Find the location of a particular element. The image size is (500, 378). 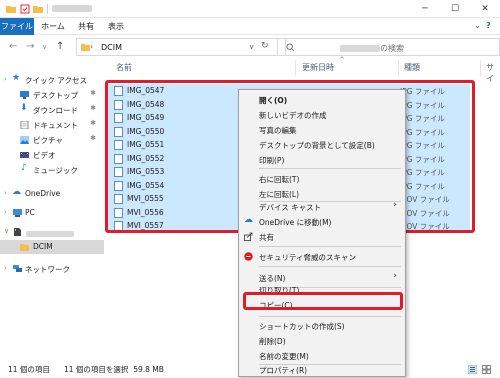

sidebar-label: ミュージック is located at coordinates (55, 170).